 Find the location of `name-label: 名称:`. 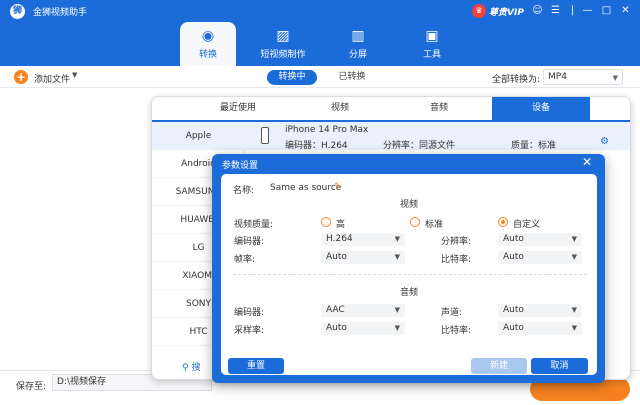

name-label: 名称: is located at coordinates (244, 191).